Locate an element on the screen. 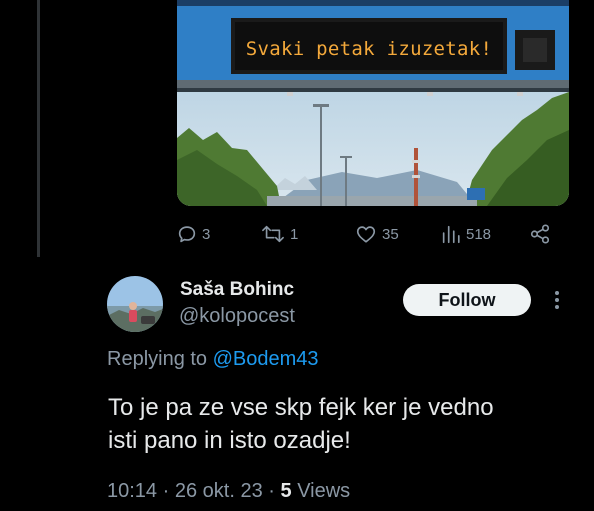  share-icon is located at coordinates (540, 234).